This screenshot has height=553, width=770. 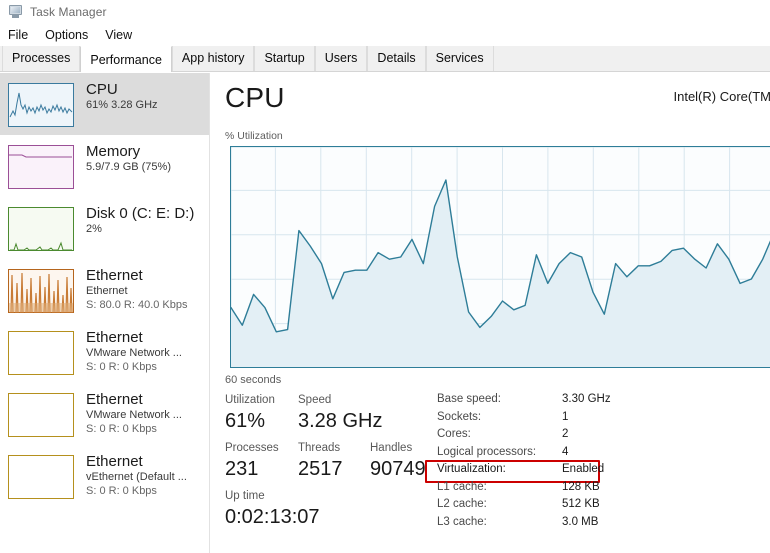 What do you see at coordinates (497, 102) in the screenshot?
I see `detail-header: CPU Intel(R) Core(TM` at bounding box center [497, 102].